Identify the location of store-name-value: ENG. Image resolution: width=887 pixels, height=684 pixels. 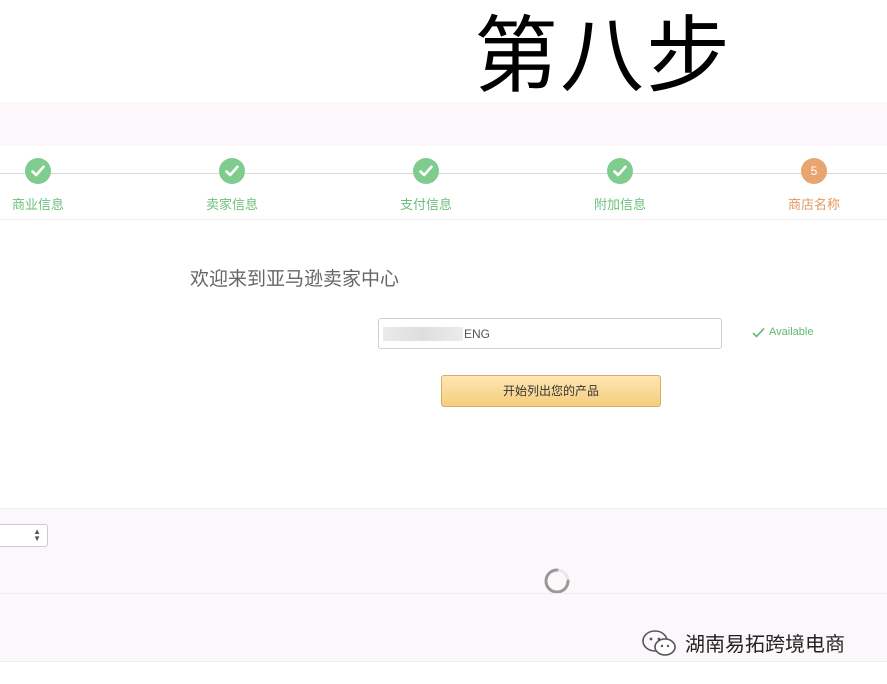
(477, 333).